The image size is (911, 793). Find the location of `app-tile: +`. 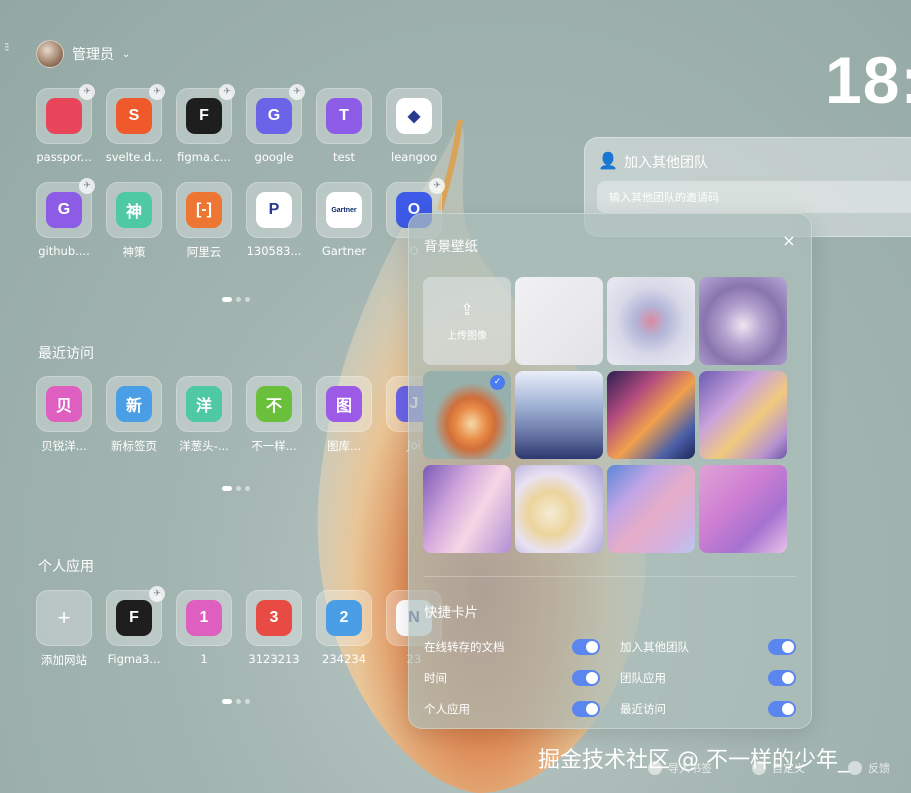

app-tile: + is located at coordinates (64, 618).